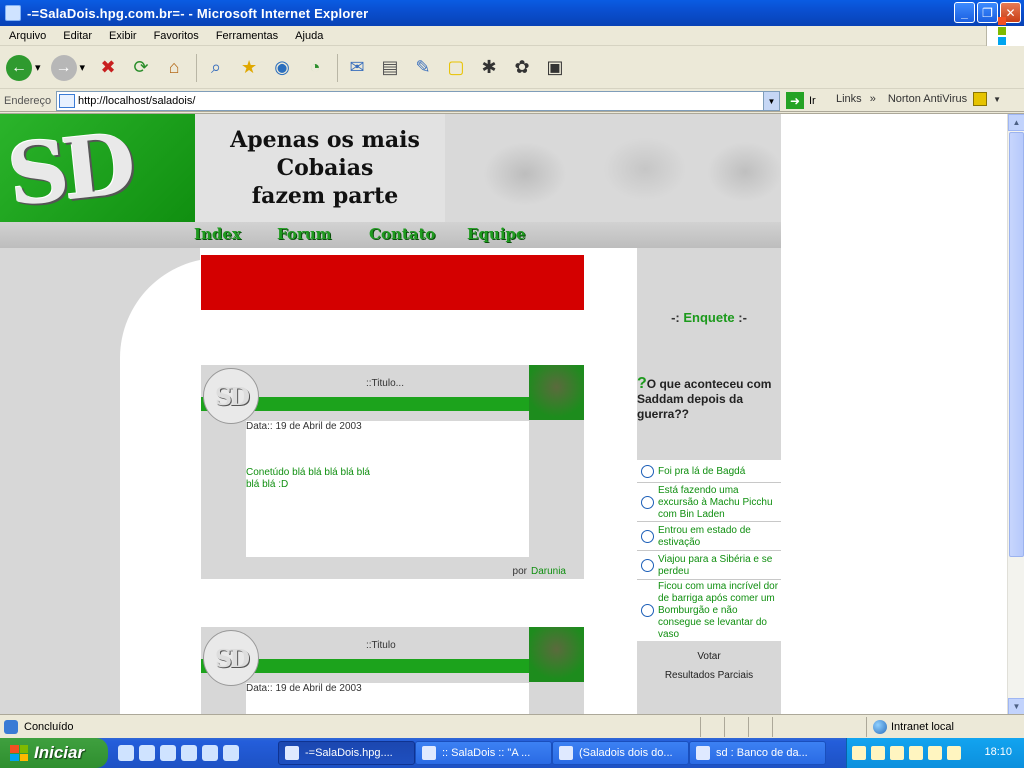 This screenshot has height=768, width=1024. What do you see at coordinates (19, 753) in the screenshot?
I see `windows-logo-icon` at bounding box center [19, 753].